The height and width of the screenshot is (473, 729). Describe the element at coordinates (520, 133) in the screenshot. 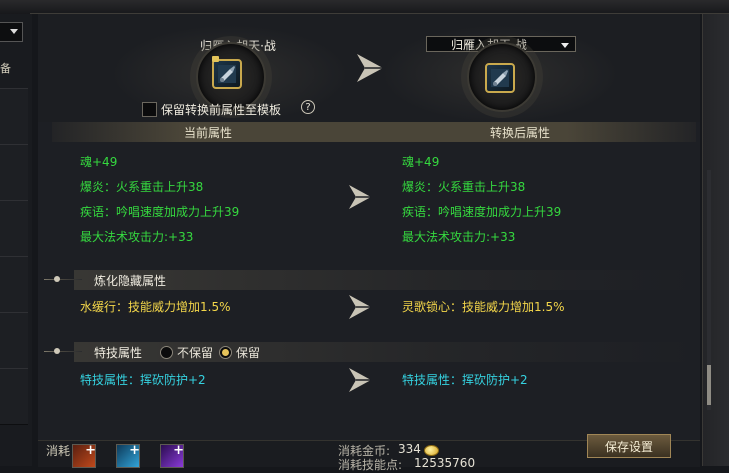

I see `after-attrs-header: 转换后属性` at that location.